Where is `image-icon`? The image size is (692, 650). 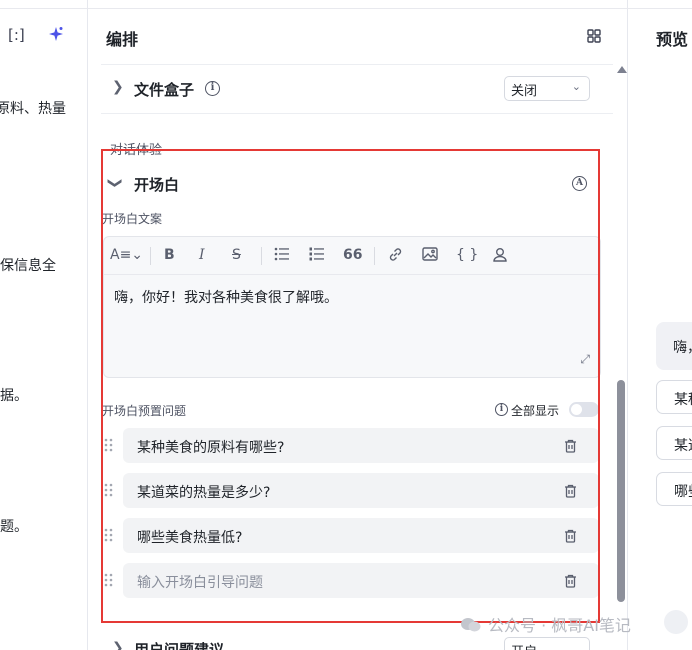 image-icon is located at coordinates (430, 256).